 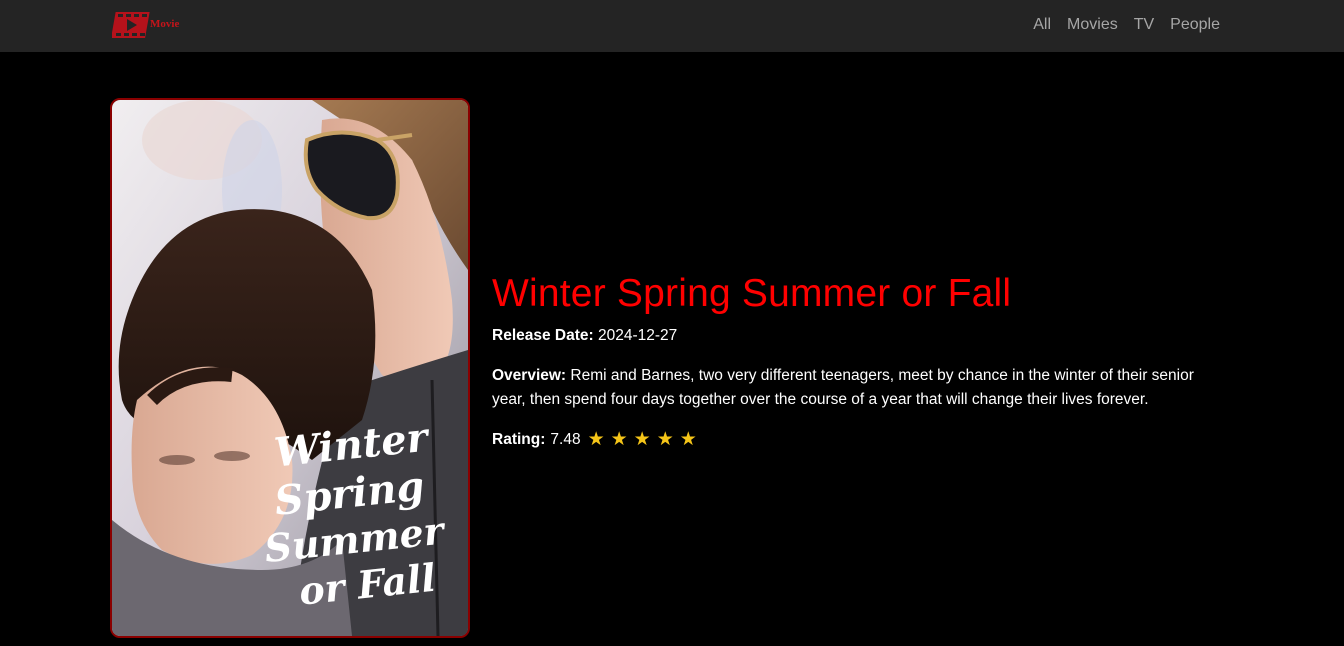 I want to click on nav-link-people: People, so click(x=1195, y=25).